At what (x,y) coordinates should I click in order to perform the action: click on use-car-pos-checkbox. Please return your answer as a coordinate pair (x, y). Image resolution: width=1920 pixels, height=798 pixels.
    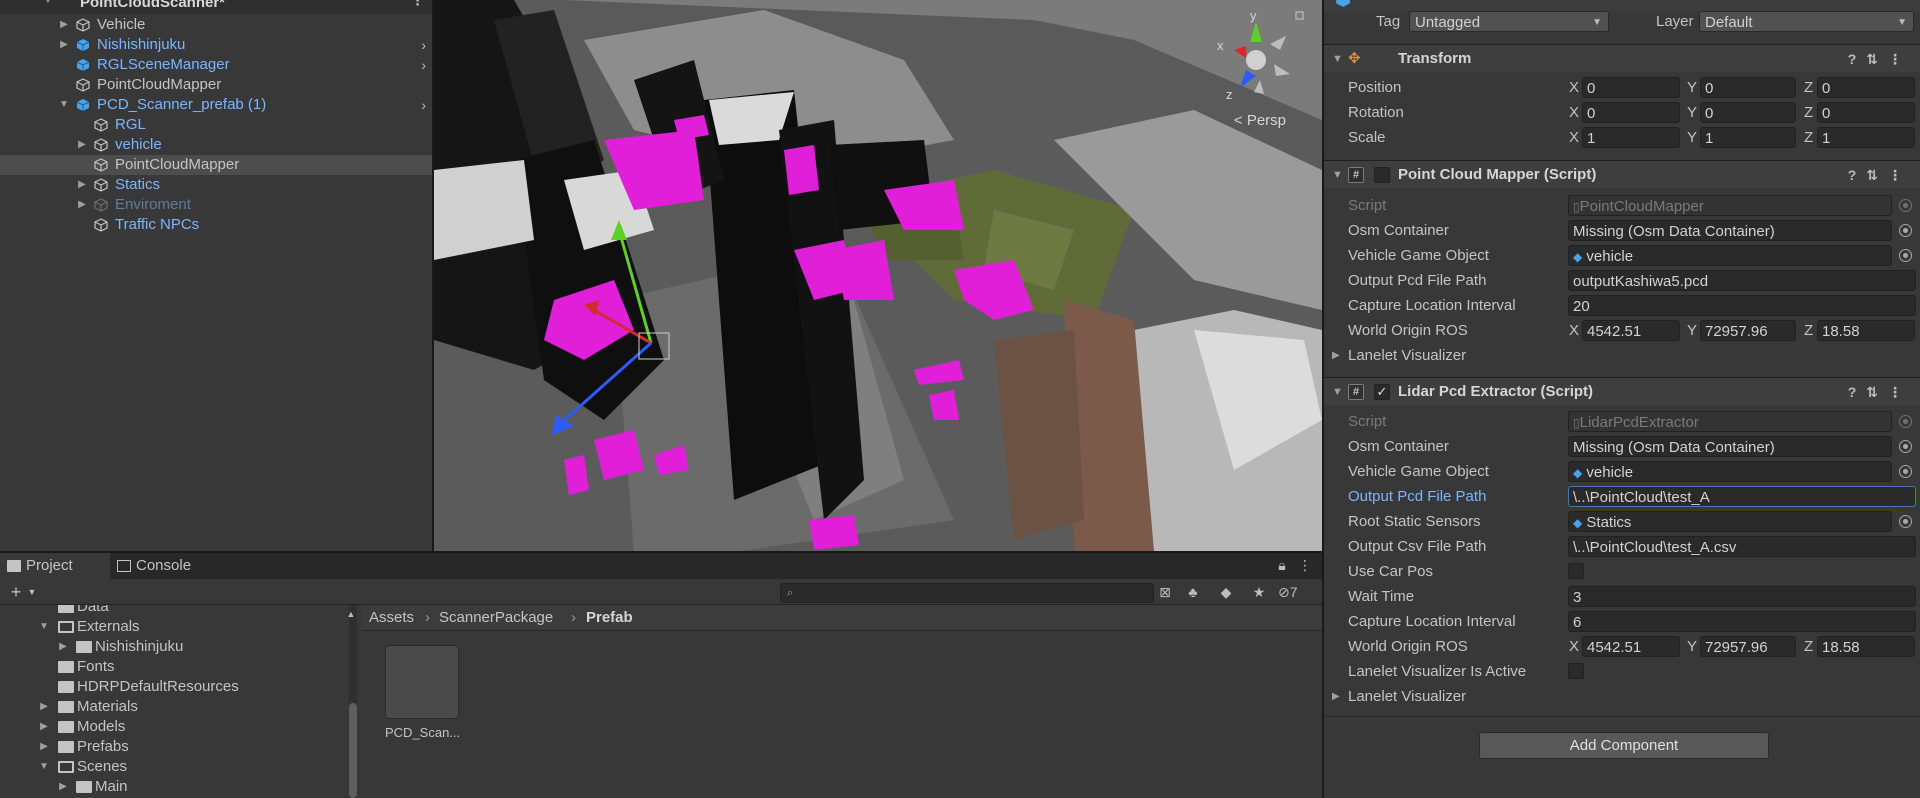
    Looking at the image, I should click on (1576, 571).